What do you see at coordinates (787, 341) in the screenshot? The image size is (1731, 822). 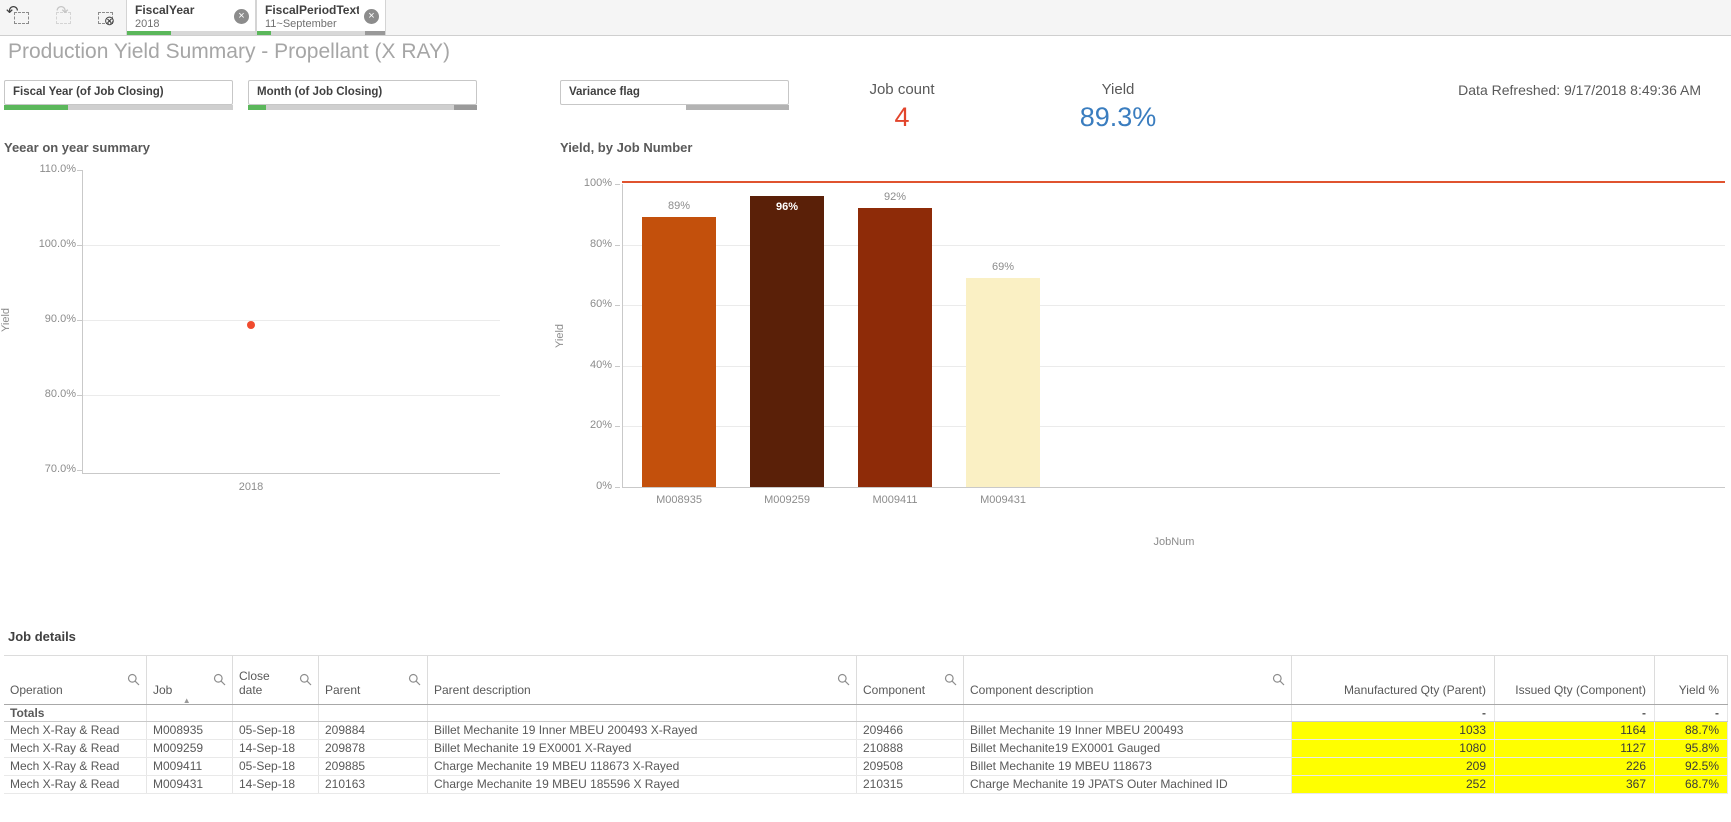 I see `bar-M009259` at bounding box center [787, 341].